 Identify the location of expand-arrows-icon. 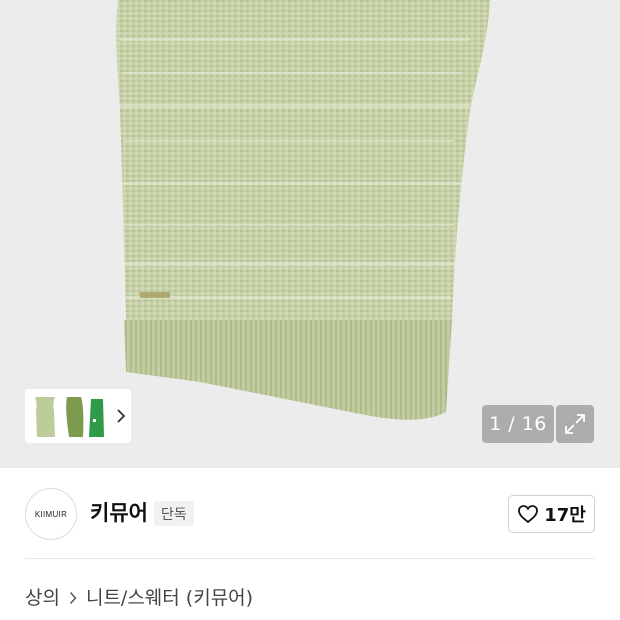
(575, 424).